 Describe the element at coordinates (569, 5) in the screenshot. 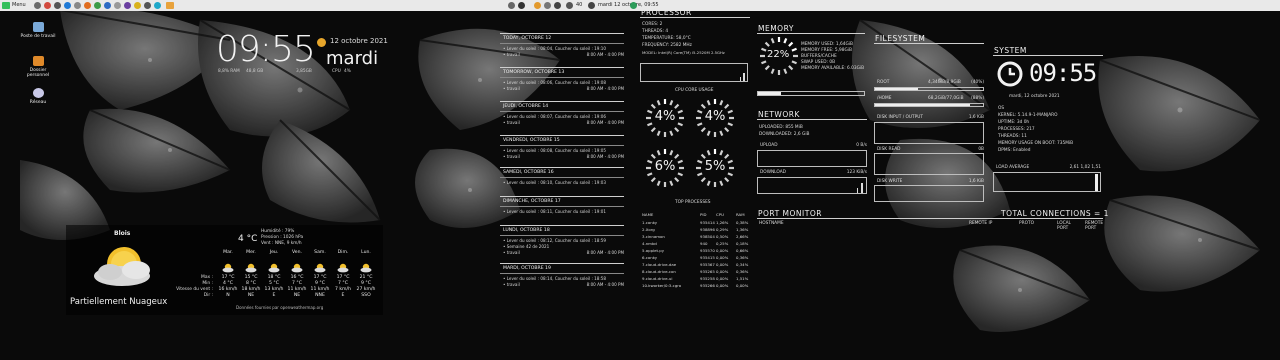

I see `volume-icon` at that location.